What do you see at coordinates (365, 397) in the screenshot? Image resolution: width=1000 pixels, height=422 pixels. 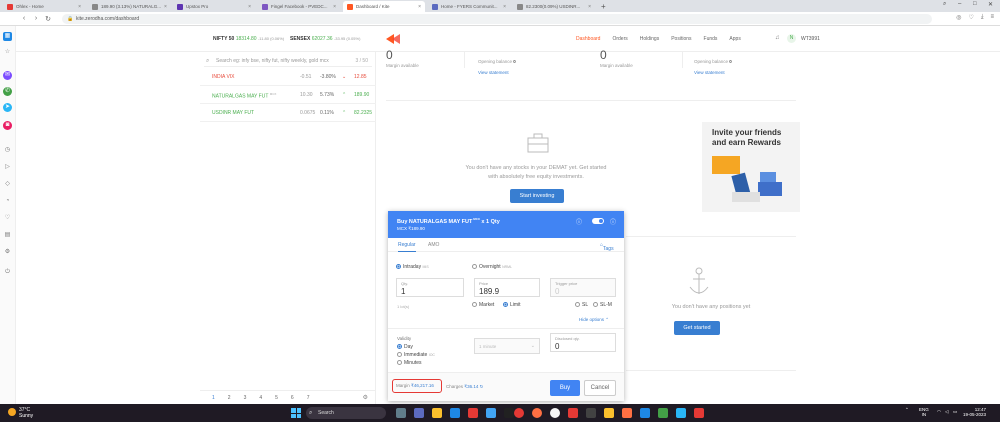 I see `watchlist-settings-icon: ⚙` at bounding box center [365, 397].